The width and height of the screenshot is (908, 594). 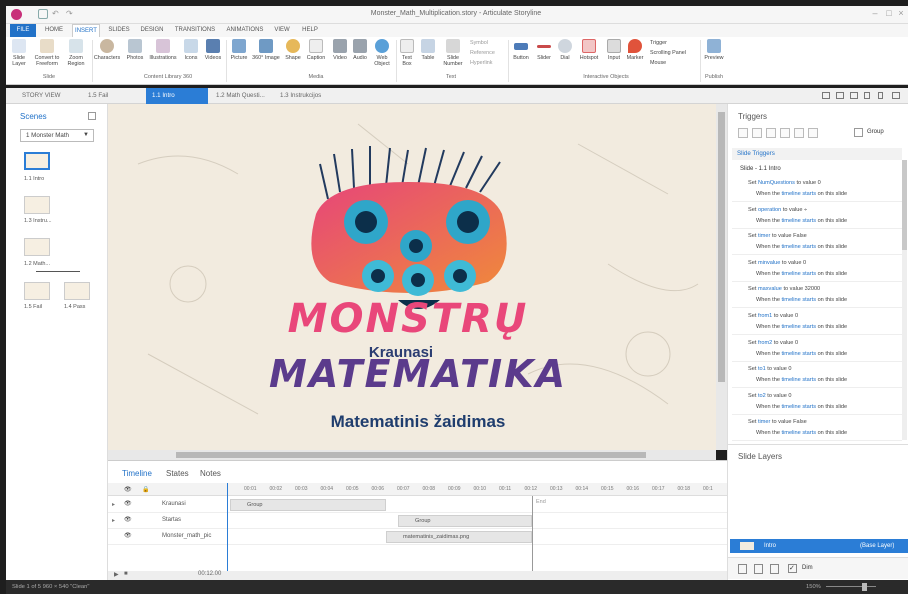 What do you see at coordinates (360, 50) in the screenshot?
I see `audio-button: Audio` at bounding box center [360, 50].